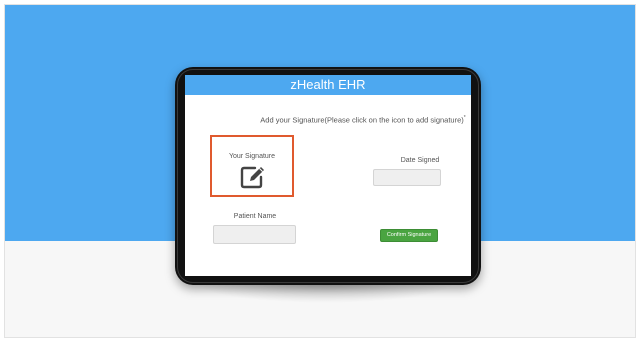  I want to click on date-signed-field, so click(407, 177).